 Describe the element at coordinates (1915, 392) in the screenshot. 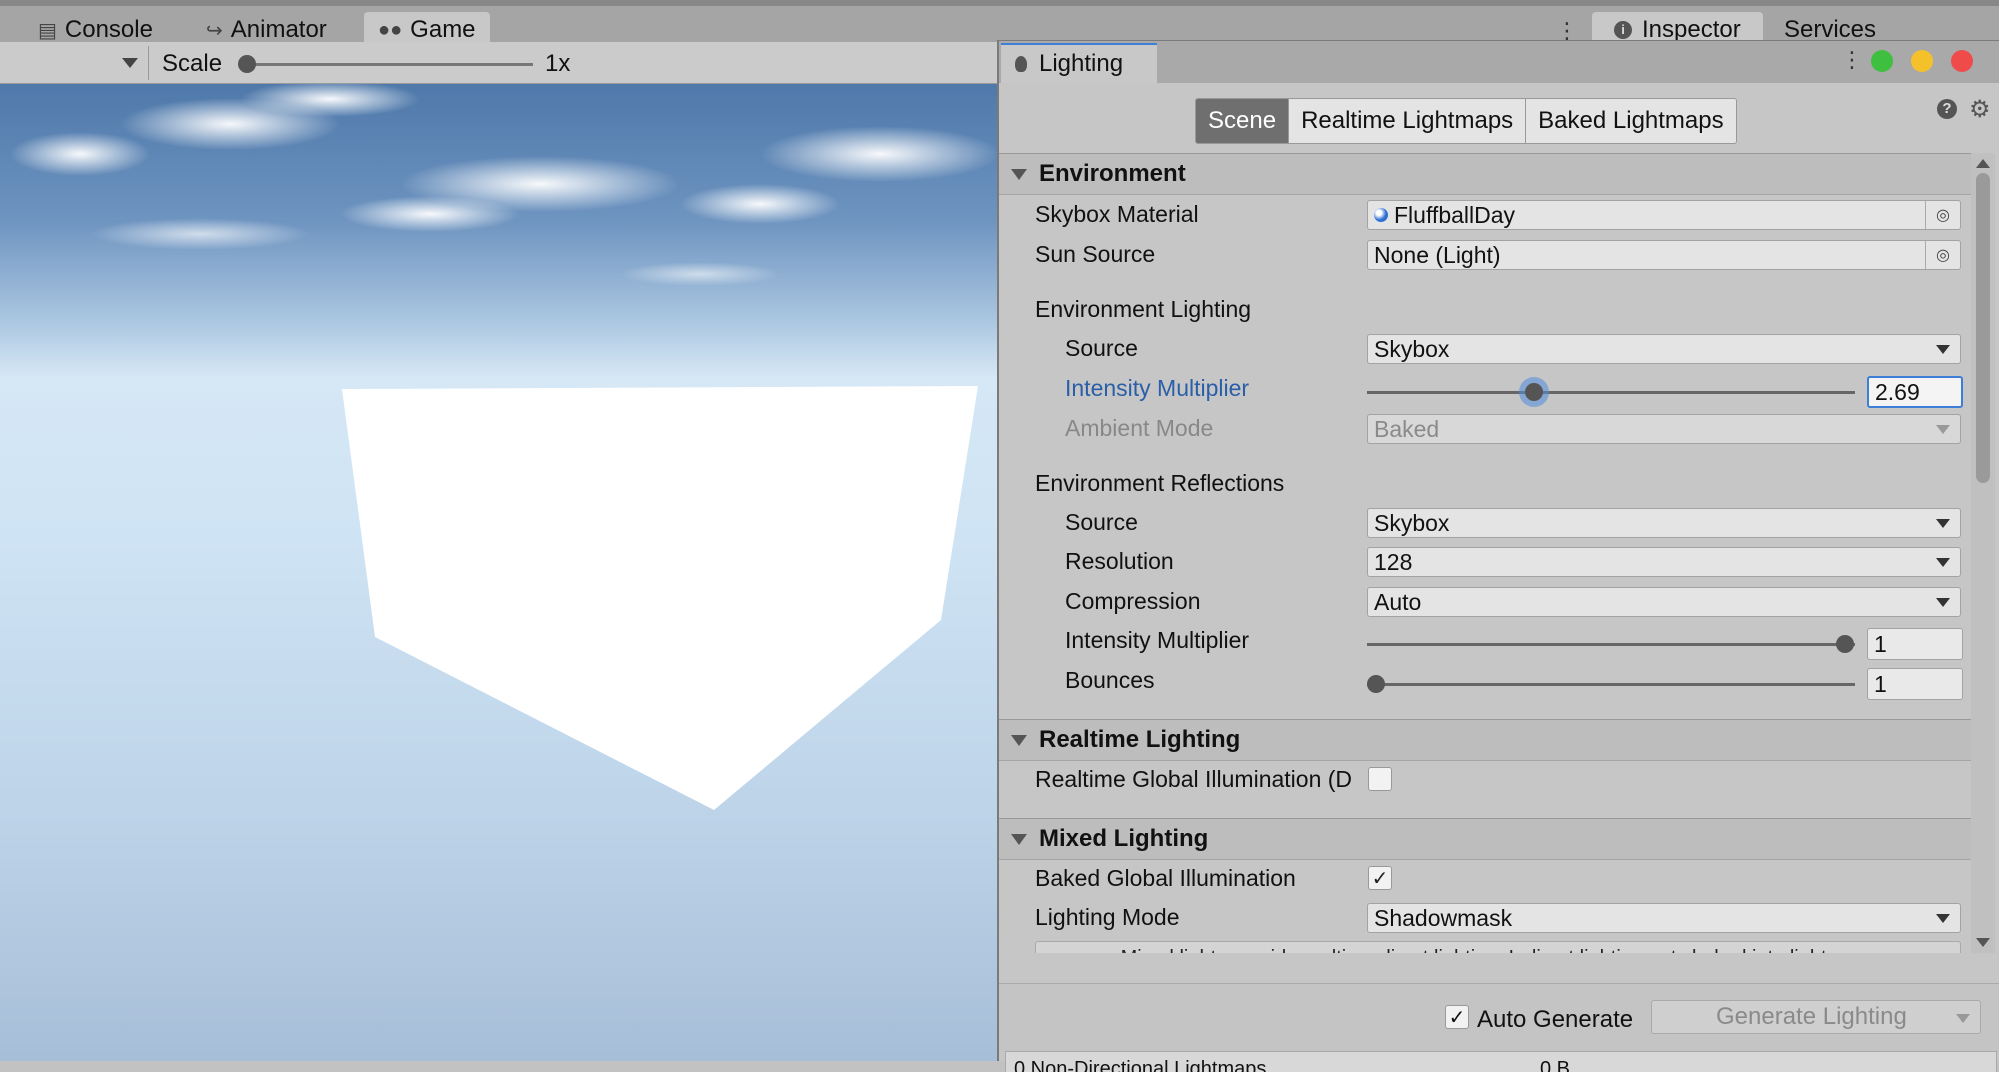

I see `intensity-multiplier-input: 2.69` at that location.